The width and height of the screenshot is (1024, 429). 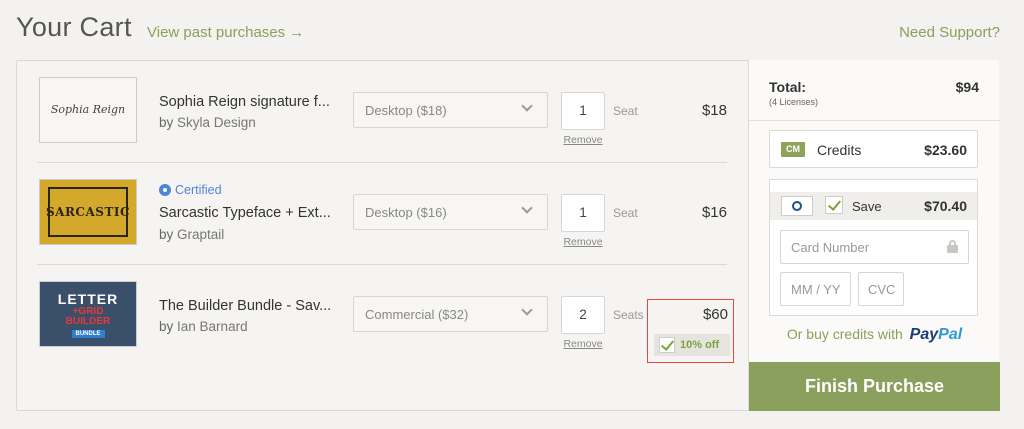 I want to click on discount-highlight: $60 10% off, so click(x=690, y=331).